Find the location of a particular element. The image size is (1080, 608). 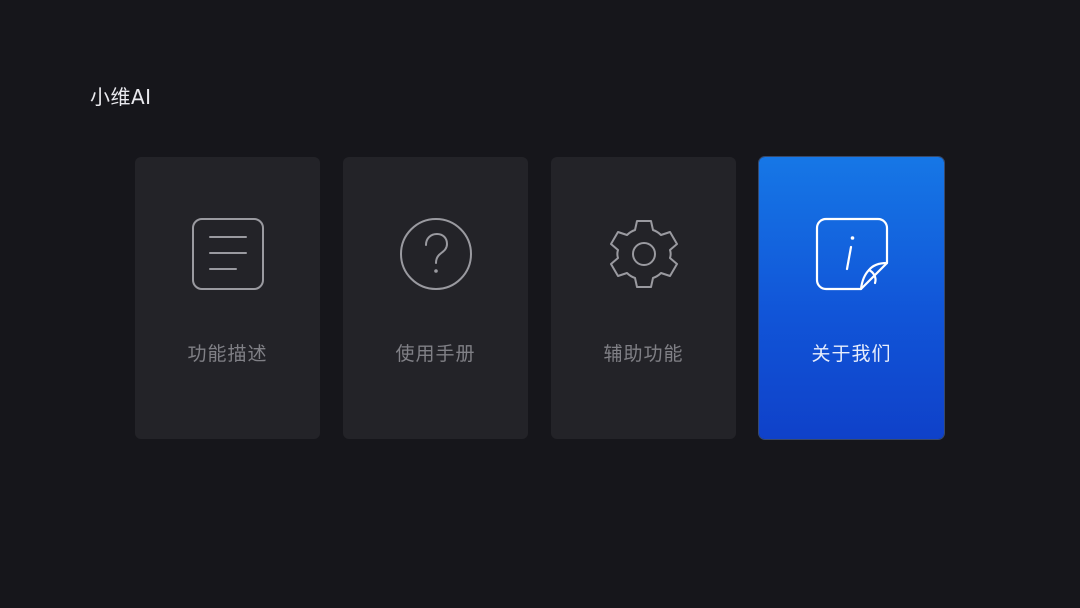

menu-card-label: 功能描述 is located at coordinates (227, 354).